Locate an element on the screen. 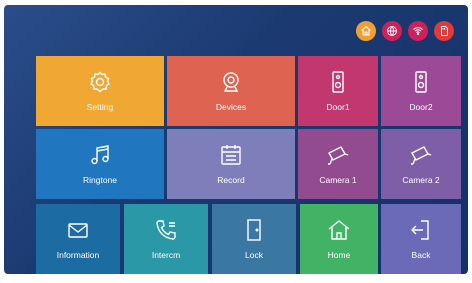 The image size is (472, 283). record-label: Record is located at coordinates (231, 180).